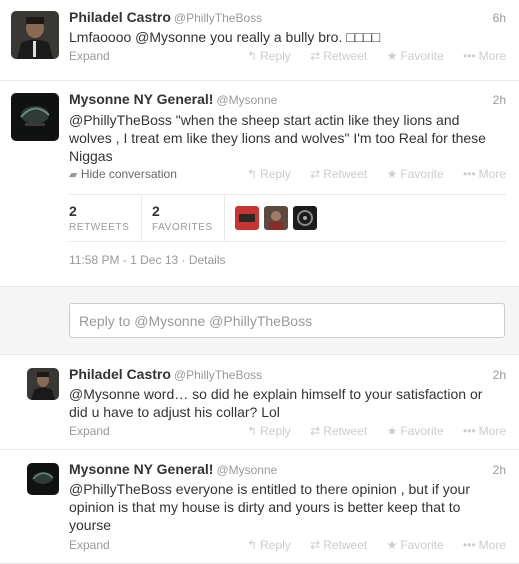 The height and width of the screenshot is (564, 519). I want to click on tweet-header: Philadel Castro @PhillyTheBoss 6h, so click(287, 19).